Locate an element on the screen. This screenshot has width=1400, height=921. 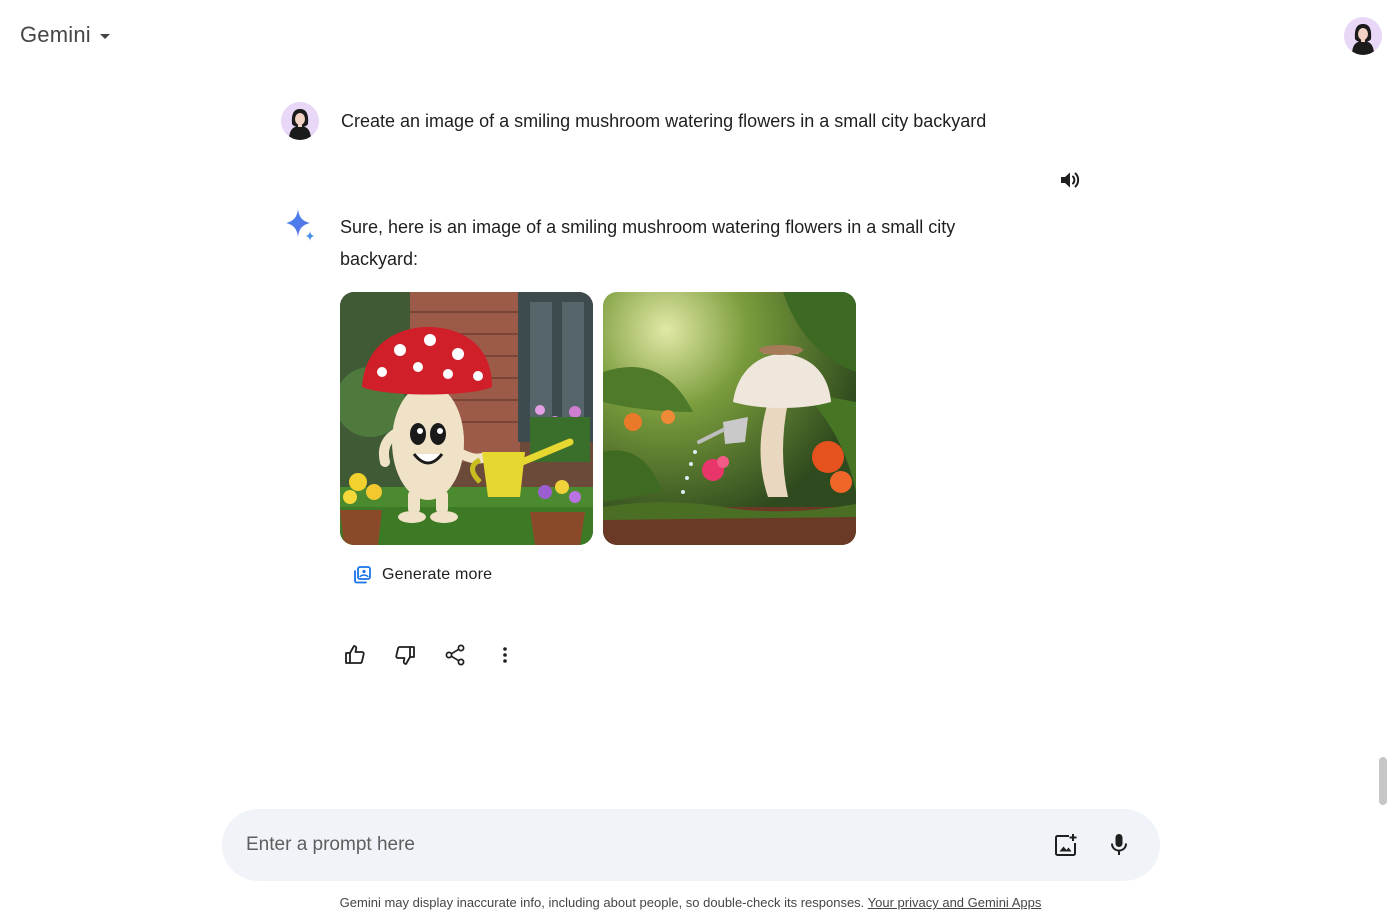
thumbs-down-button is located at coordinates (405, 655).